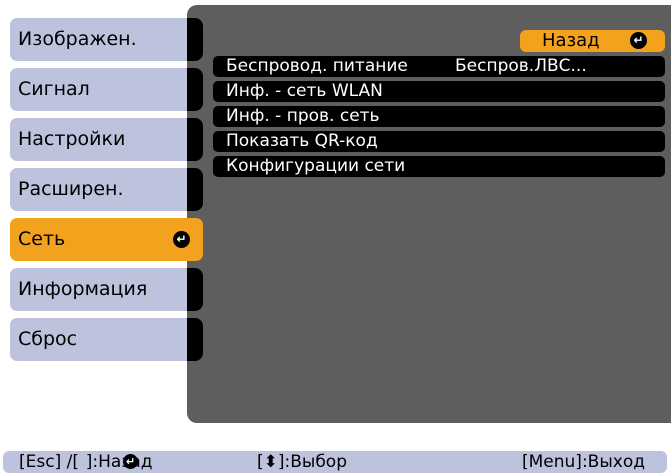 This screenshot has height=473, width=671. What do you see at coordinates (106, 239) in the screenshot?
I see `sidebar-item-network: Сеть ↵` at bounding box center [106, 239].